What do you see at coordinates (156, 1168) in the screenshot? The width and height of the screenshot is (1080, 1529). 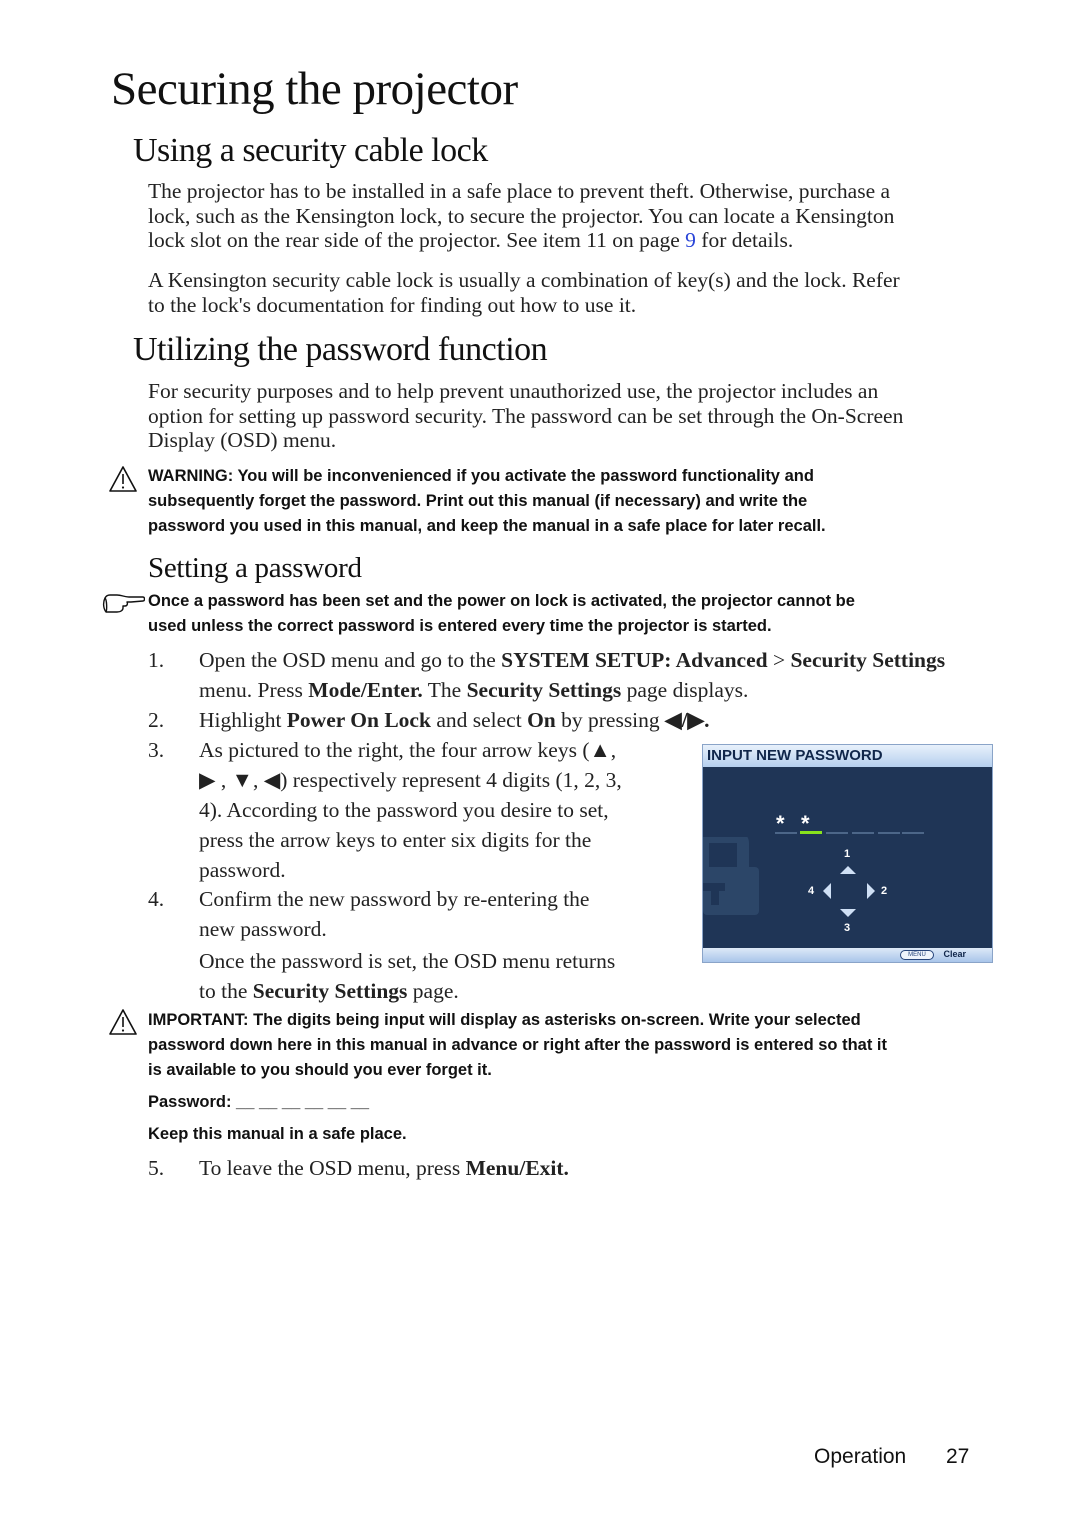 I see `step-number: 5.` at bounding box center [156, 1168].